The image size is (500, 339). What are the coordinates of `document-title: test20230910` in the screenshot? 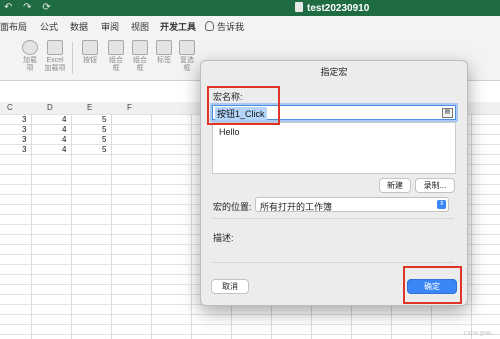 It's located at (332, 8).